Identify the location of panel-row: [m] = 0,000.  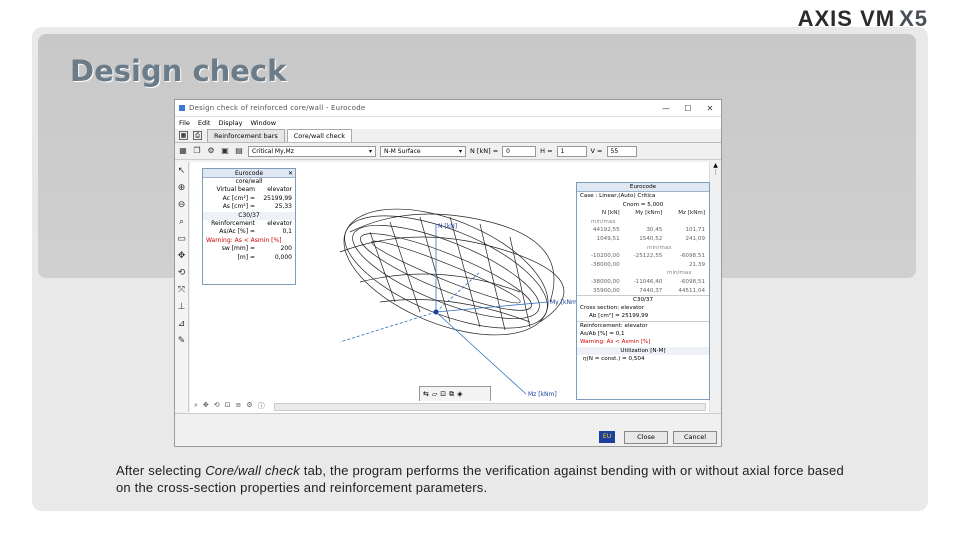
(249, 258).